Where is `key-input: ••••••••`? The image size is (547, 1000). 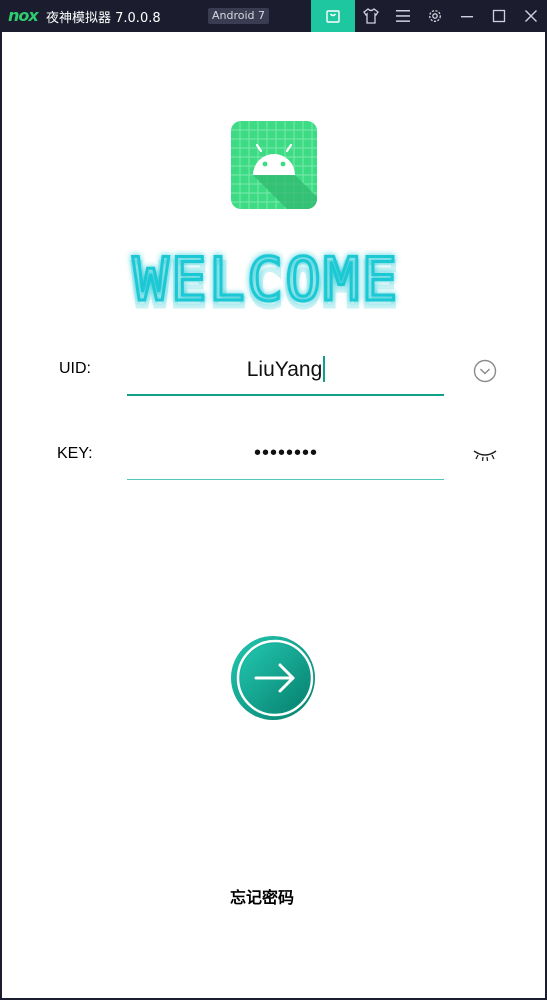 key-input: •••••••• is located at coordinates (286, 453).